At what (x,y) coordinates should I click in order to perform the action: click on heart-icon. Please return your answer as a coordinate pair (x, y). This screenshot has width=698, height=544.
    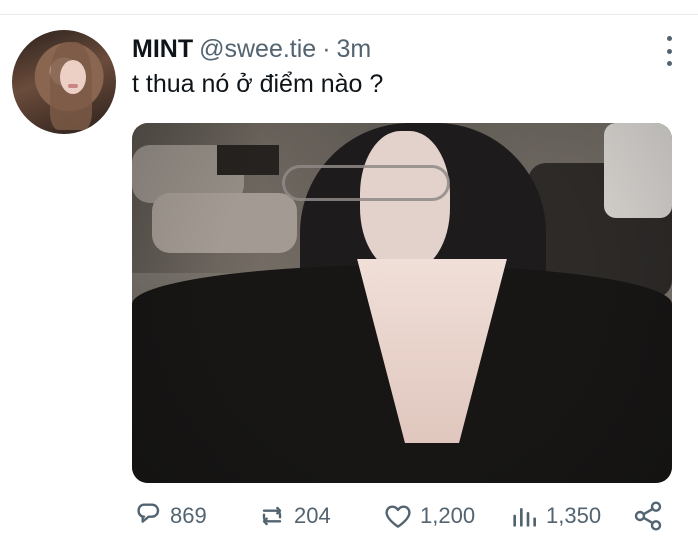
    Looking at the image, I should click on (398, 516).